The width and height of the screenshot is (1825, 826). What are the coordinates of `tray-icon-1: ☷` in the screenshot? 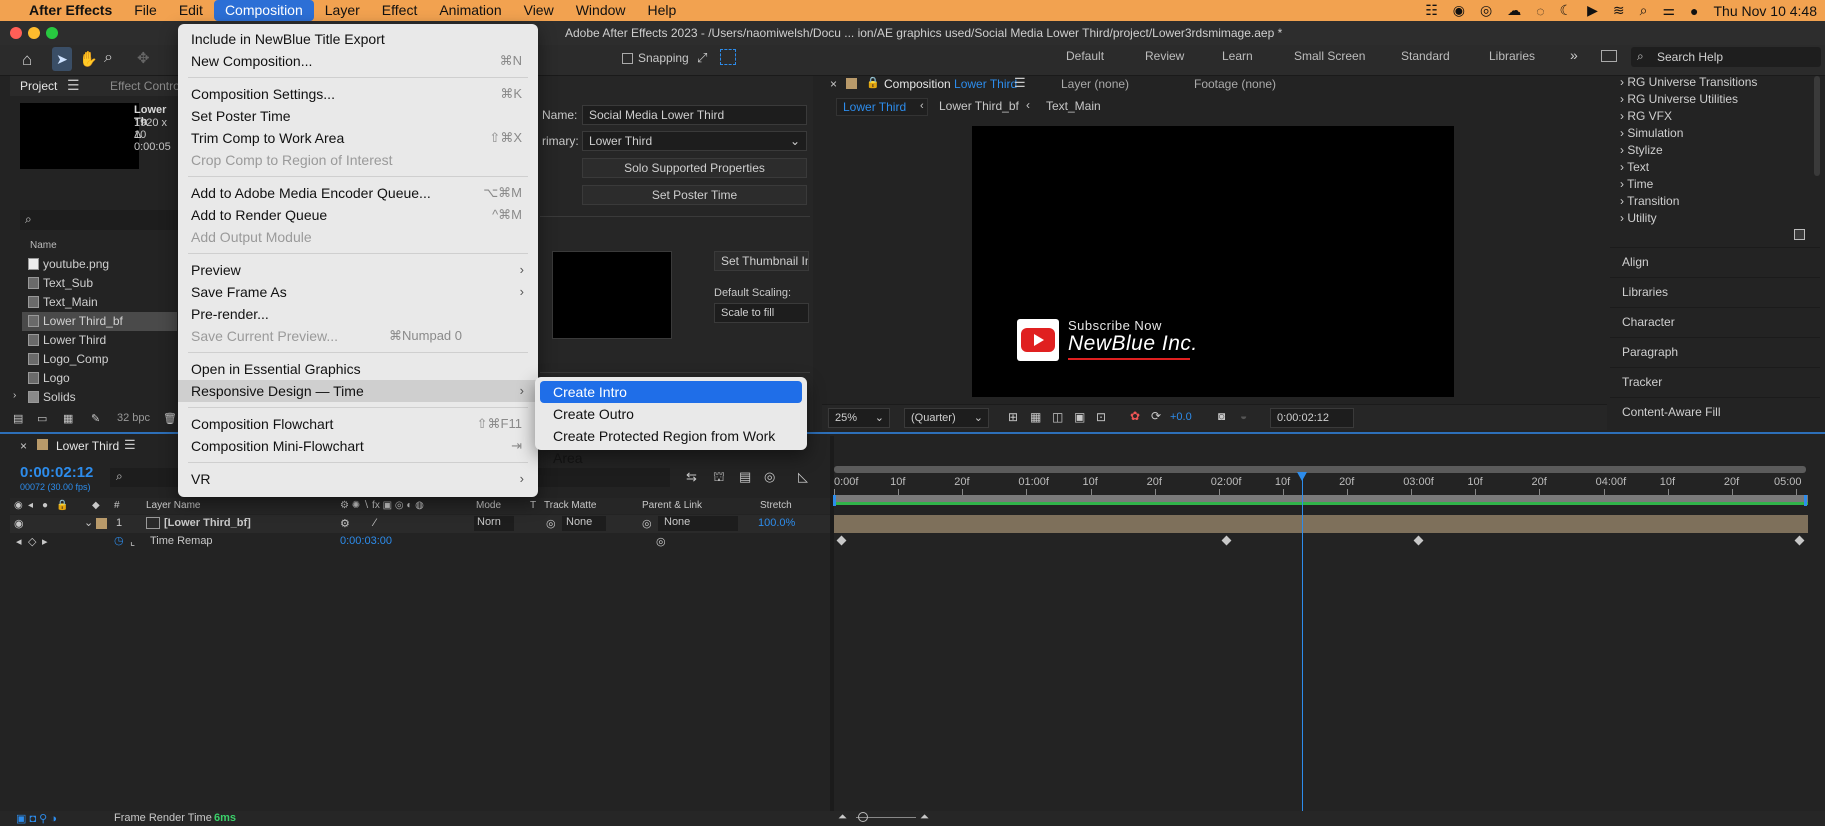 It's located at (1431, 10).